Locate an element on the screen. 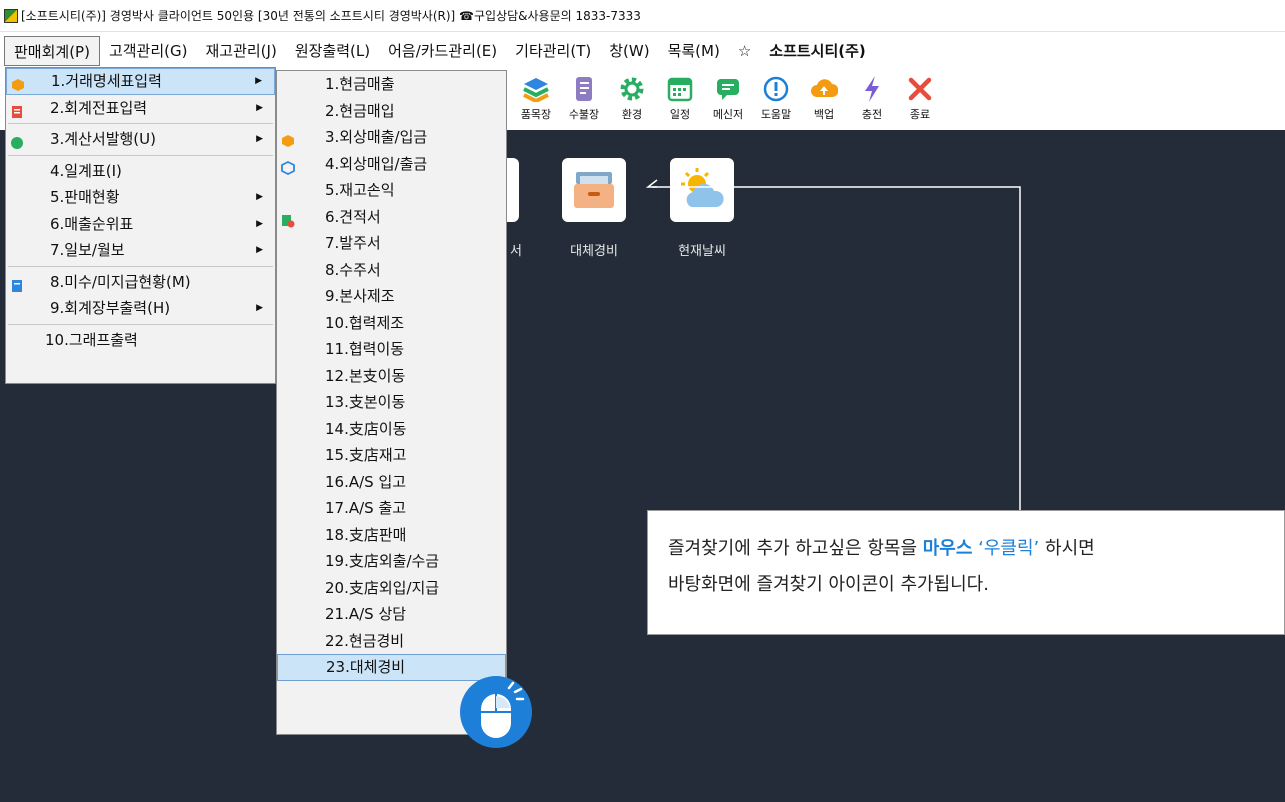 The height and width of the screenshot is (802, 1285). submenu-item: 20.支店외입/지급 is located at coordinates (391, 588).